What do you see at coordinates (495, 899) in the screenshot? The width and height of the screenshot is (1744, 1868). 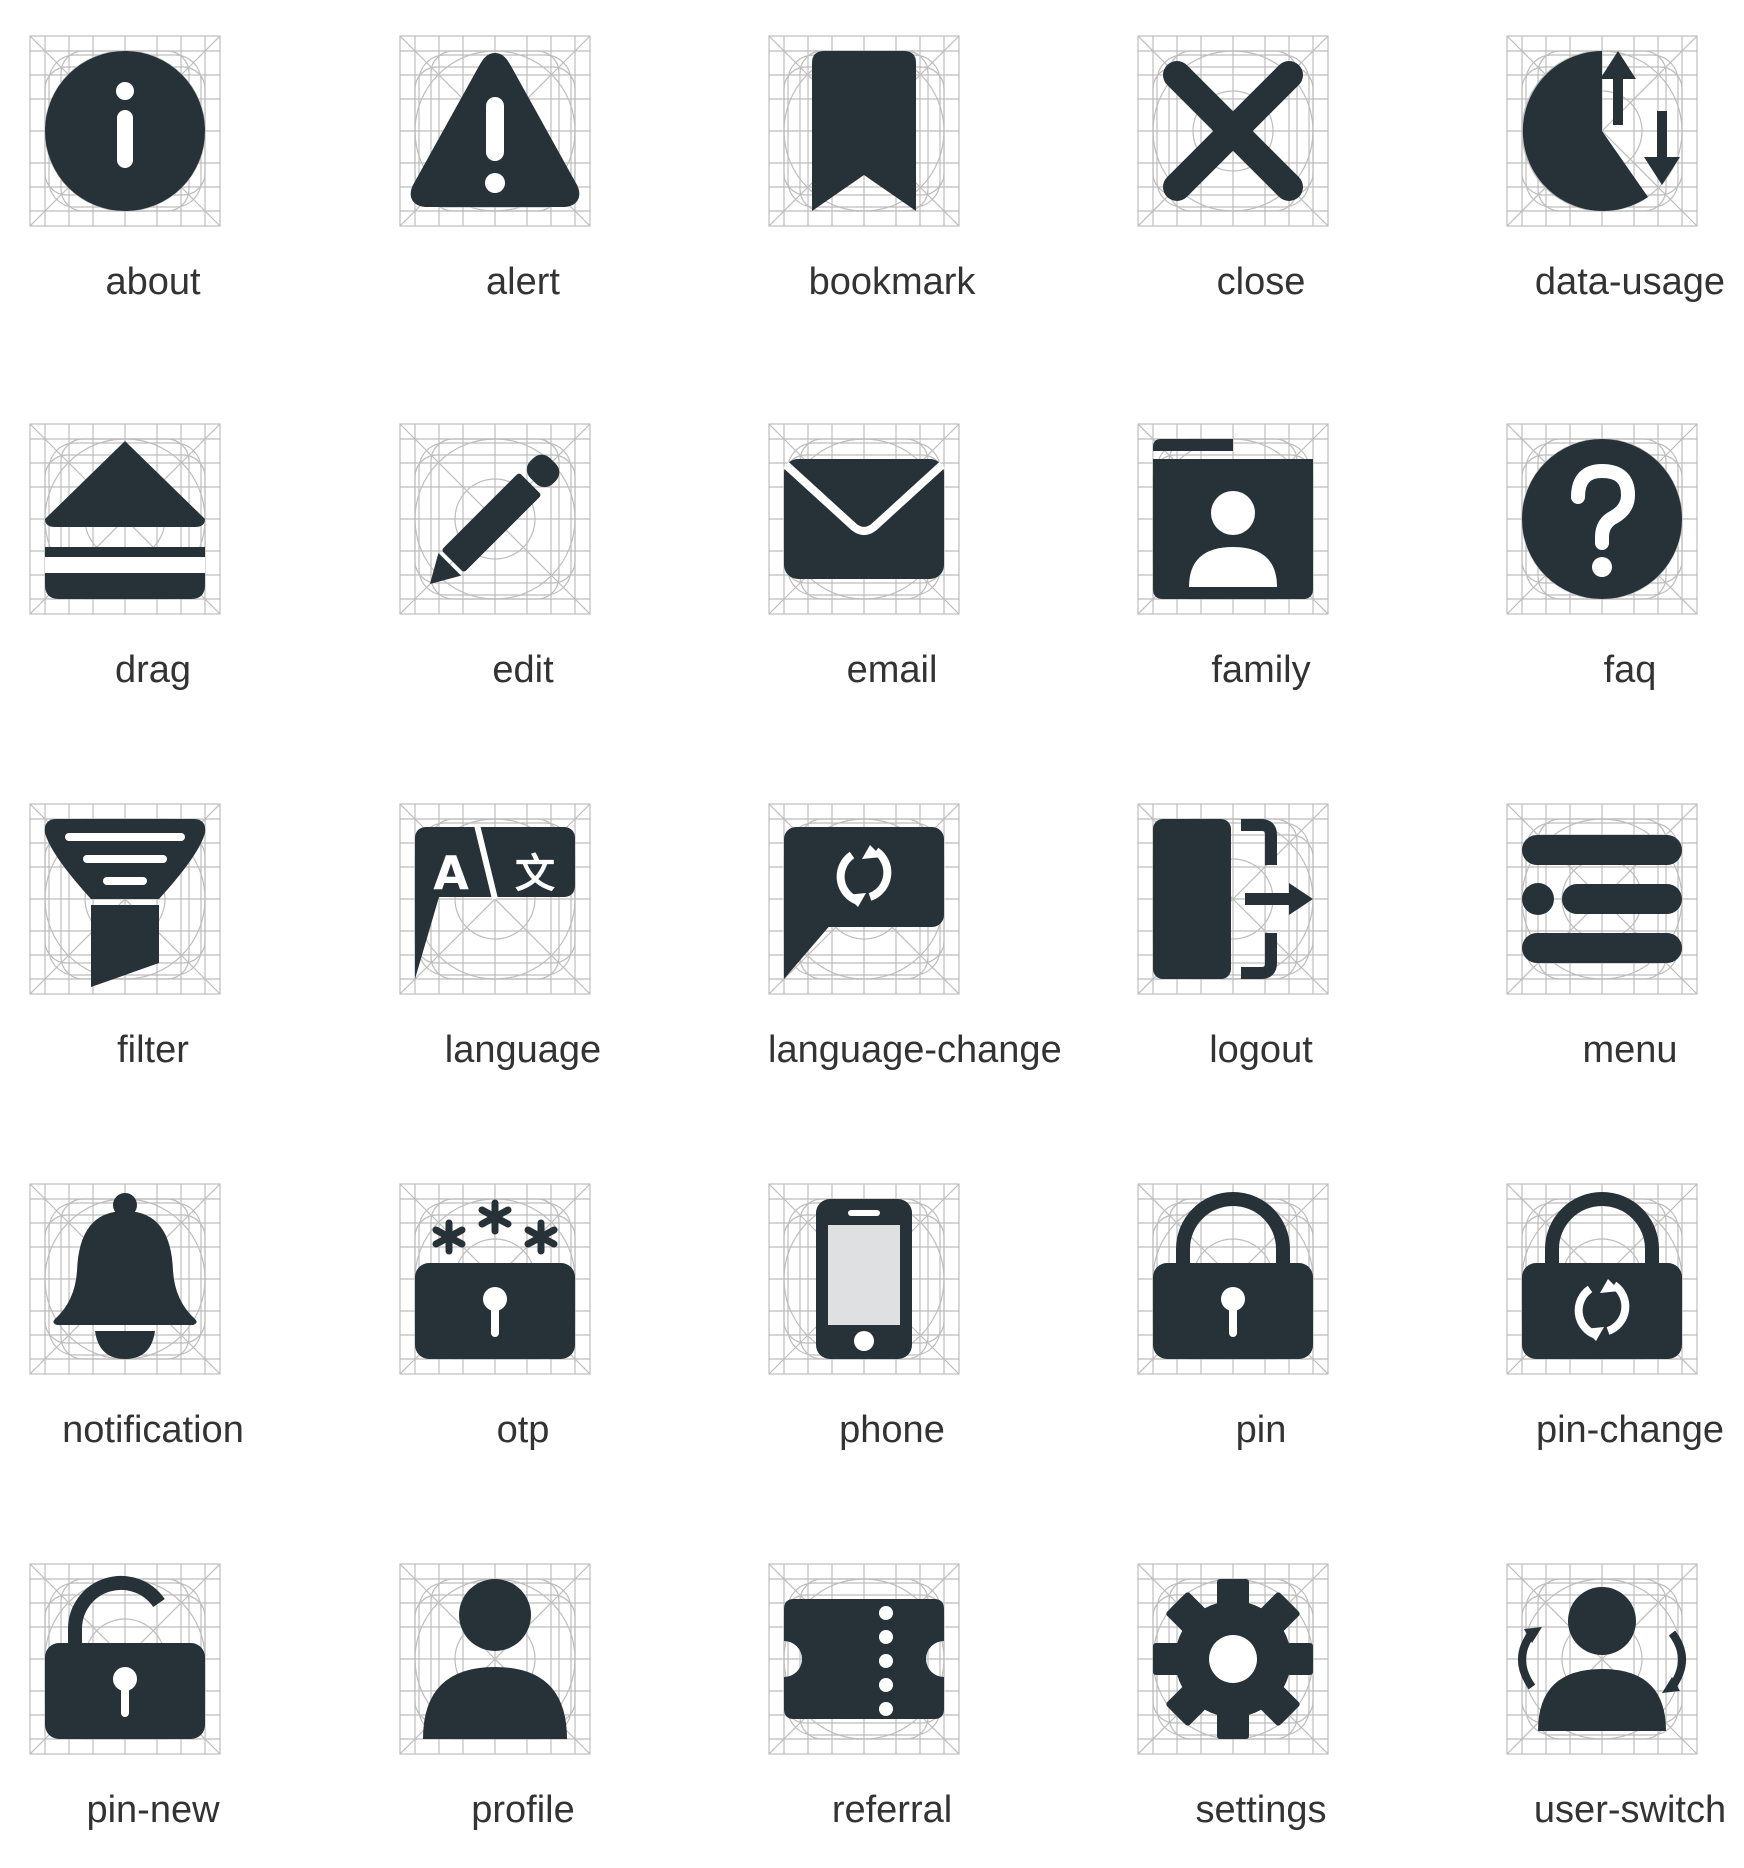 I see `language-icon: A文` at bounding box center [495, 899].